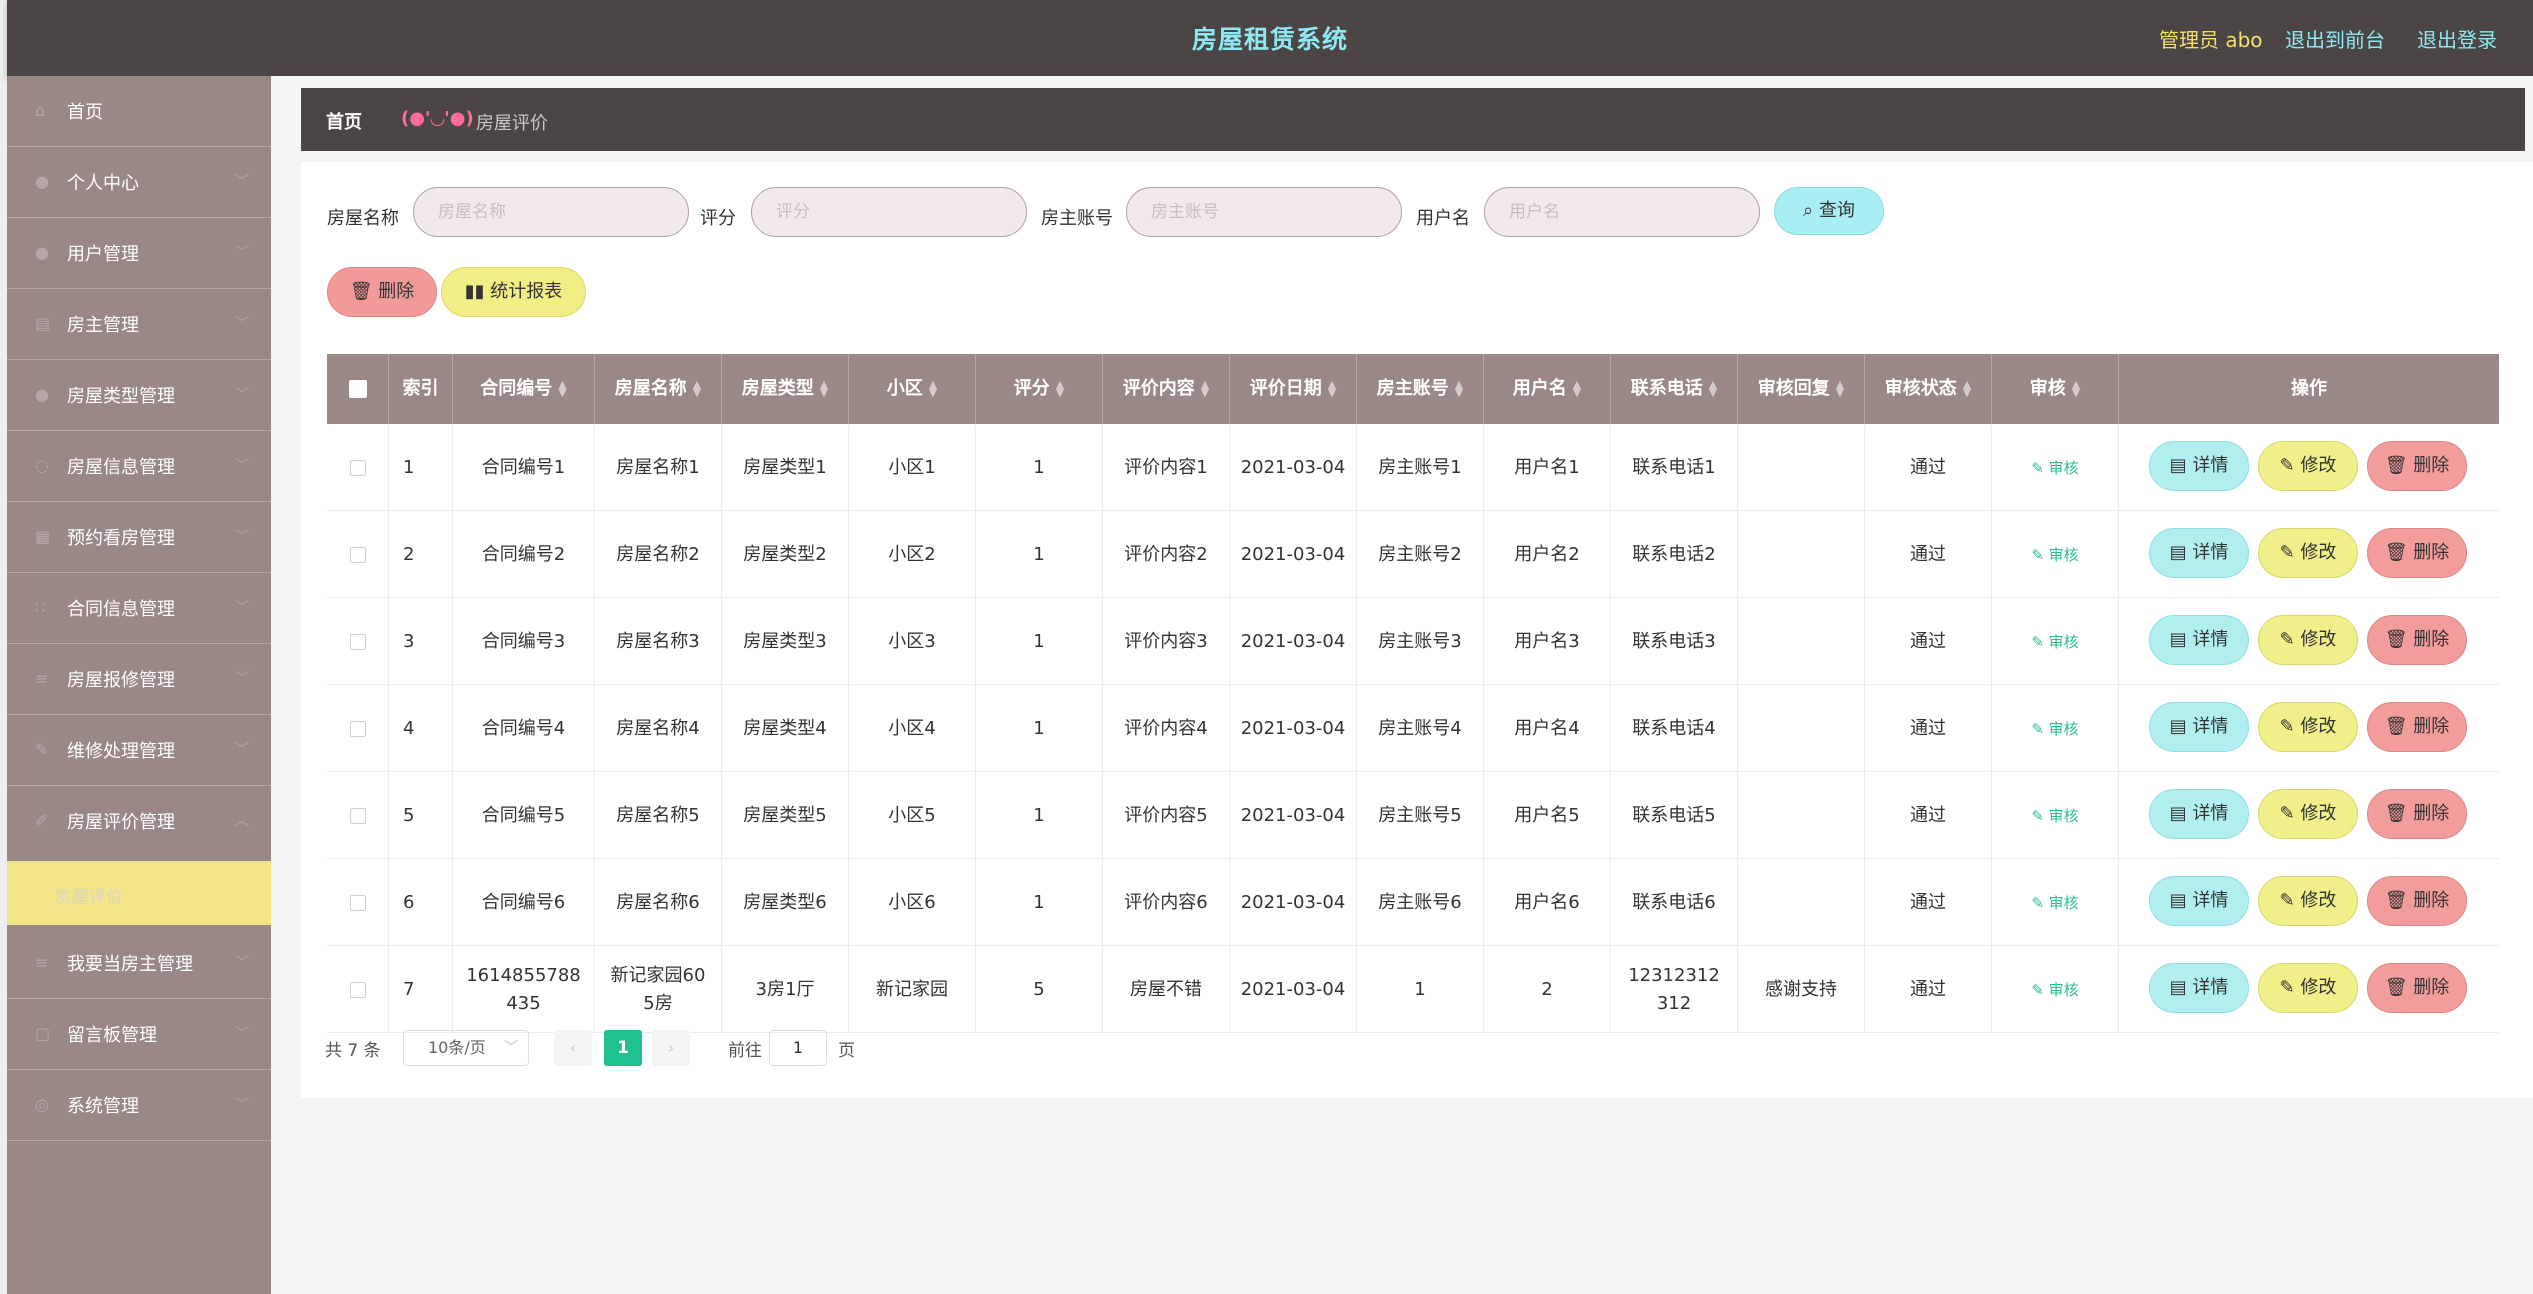 The width and height of the screenshot is (2533, 1294). What do you see at coordinates (421, 467) in the screenshot?
I see `cell-index: 1` at bounding box center [421, 467].